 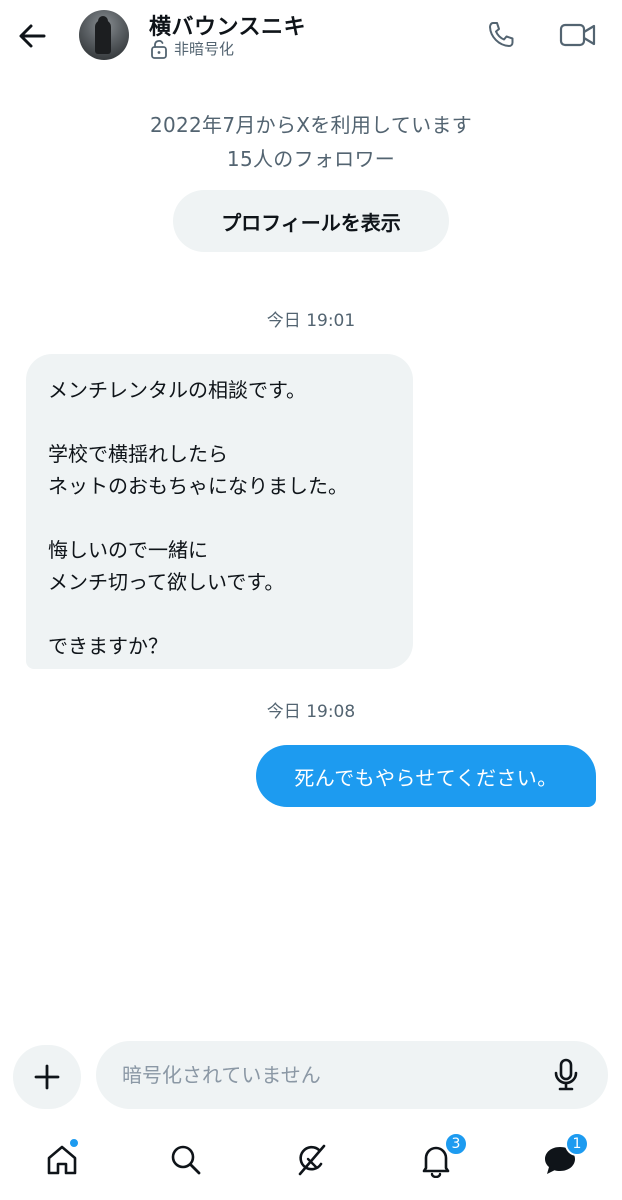 What do you see at coordinates (159, 49) in the screenshot?
I see `unlock-icon` at bounding box center [159, 49].